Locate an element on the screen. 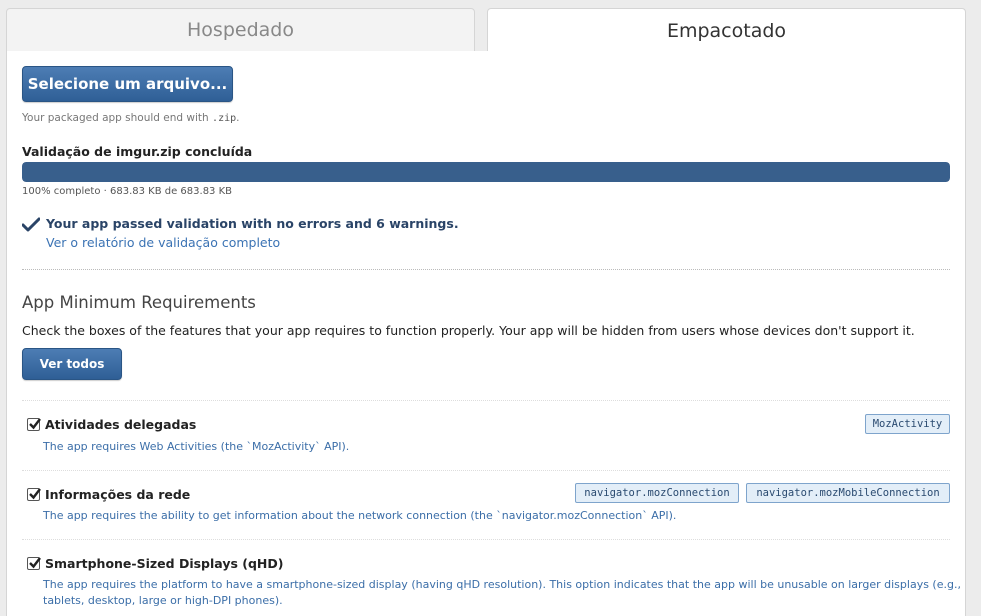 This screenshot has height=616, width=981. upload-hint: Your packaged app should end with .zip. is located at coordinates (131, 118).